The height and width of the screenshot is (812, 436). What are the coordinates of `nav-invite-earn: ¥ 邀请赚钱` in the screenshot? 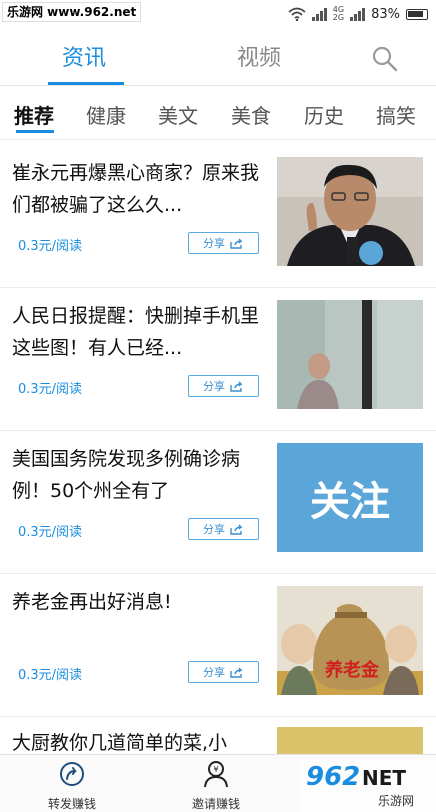 It's located at (216, 785).